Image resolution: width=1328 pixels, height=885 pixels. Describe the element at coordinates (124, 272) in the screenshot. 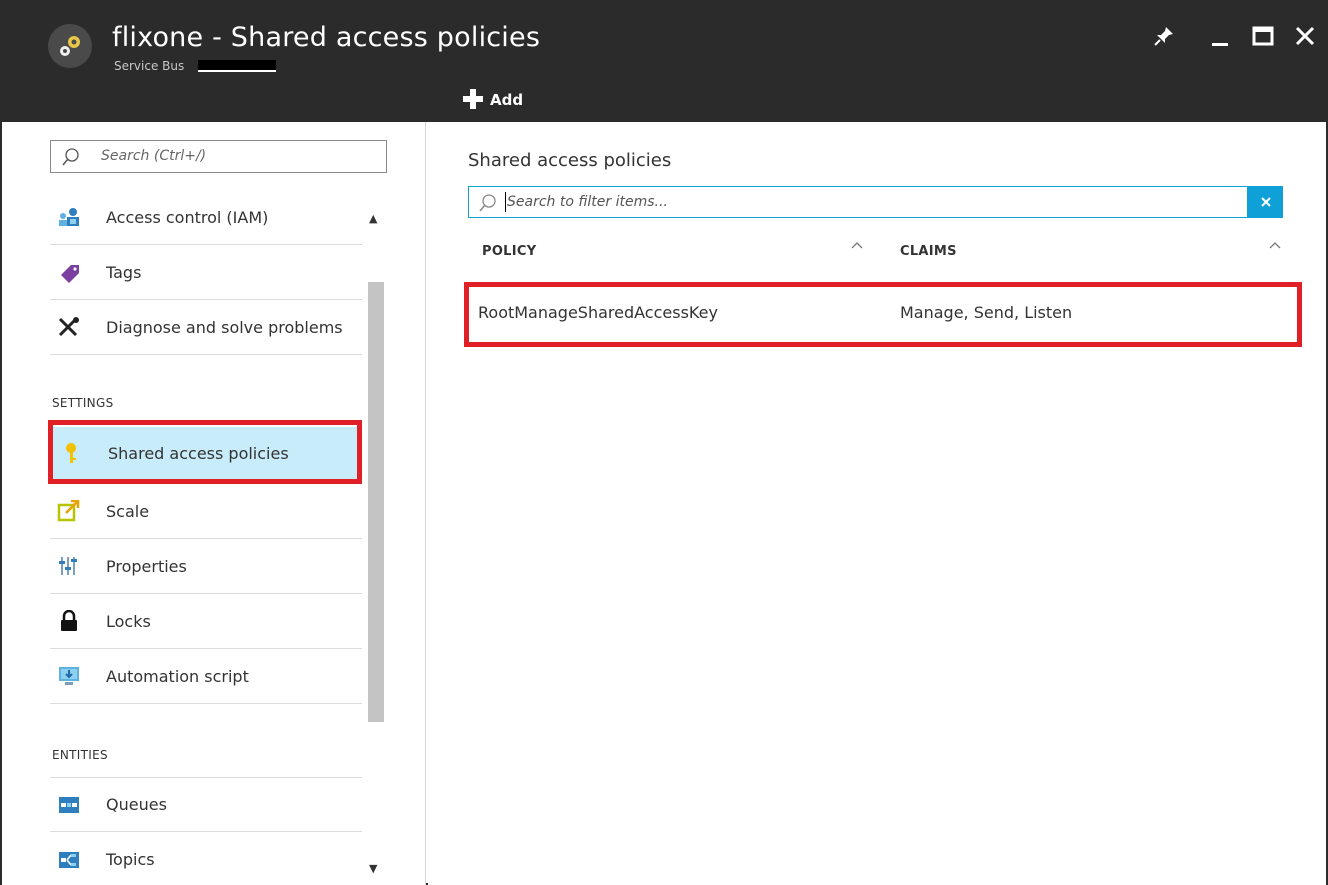

I see `nav-item-label: Tags` at that location.